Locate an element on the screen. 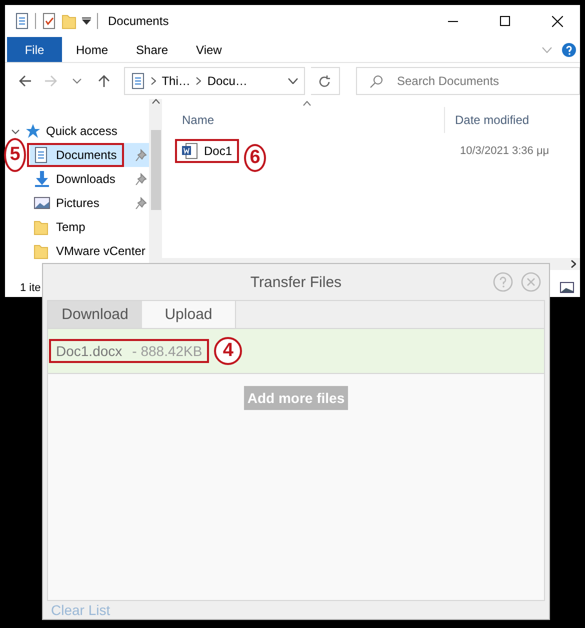  back-arrow-icon is located at coordinates (25, 81).